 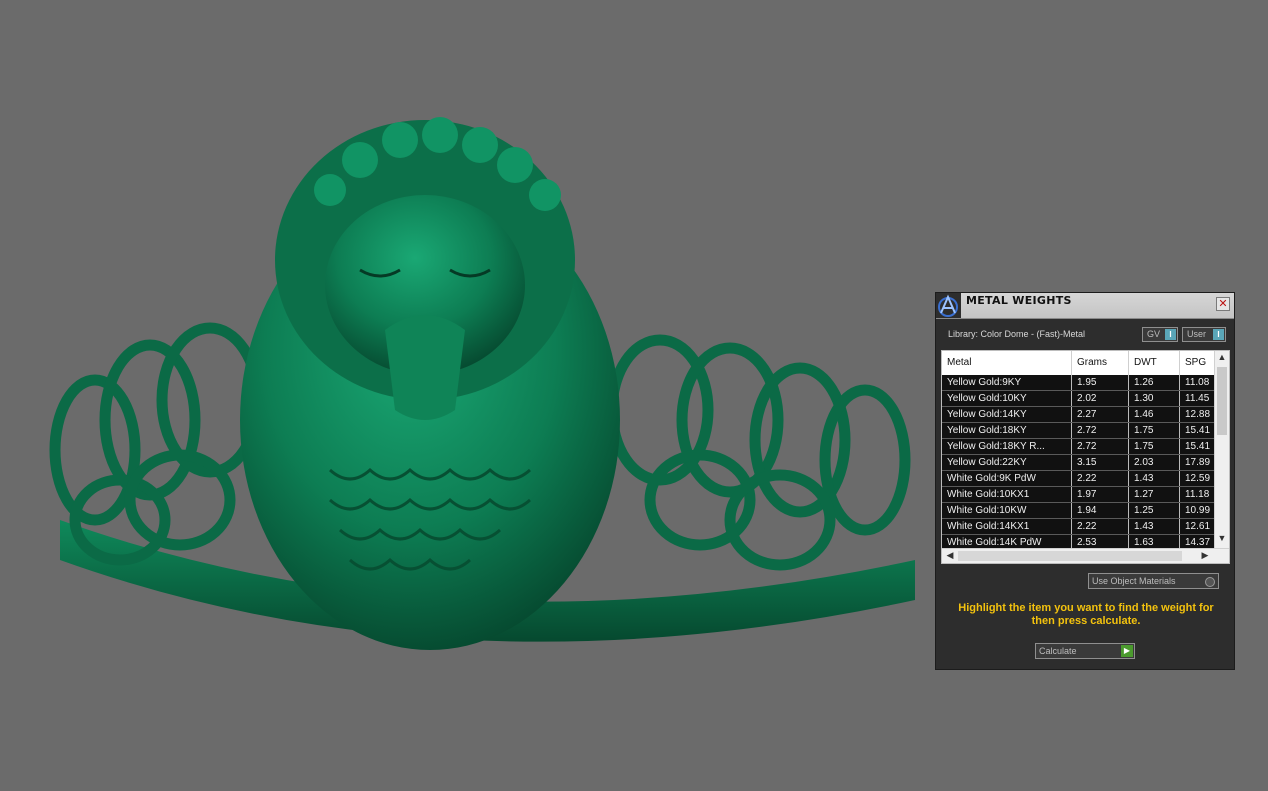 I want to click on gv-toggle-label: GV, so click(x=1154, y=334).